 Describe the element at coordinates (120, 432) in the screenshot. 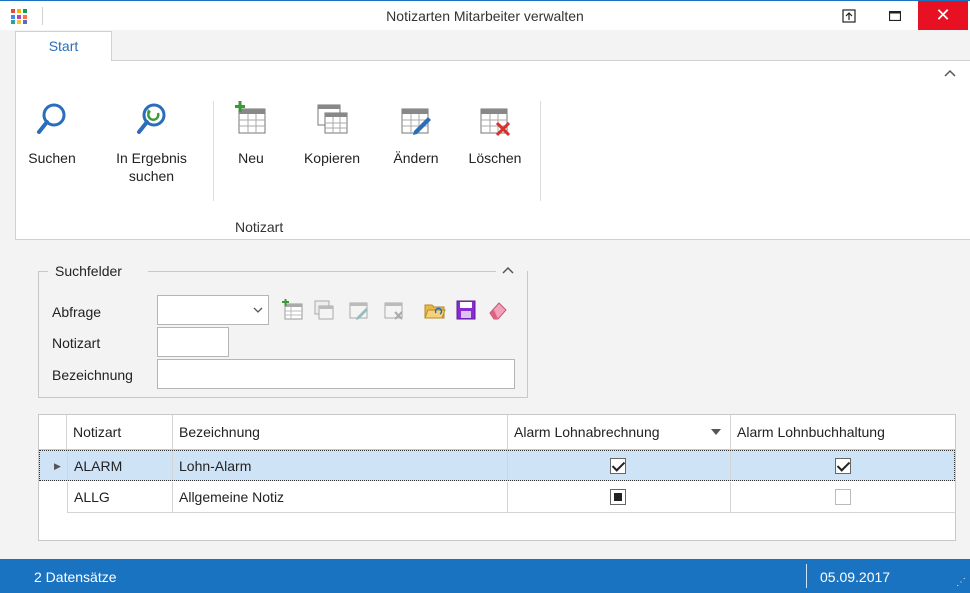

I see `column-header-notizart: Notizart` at that location.